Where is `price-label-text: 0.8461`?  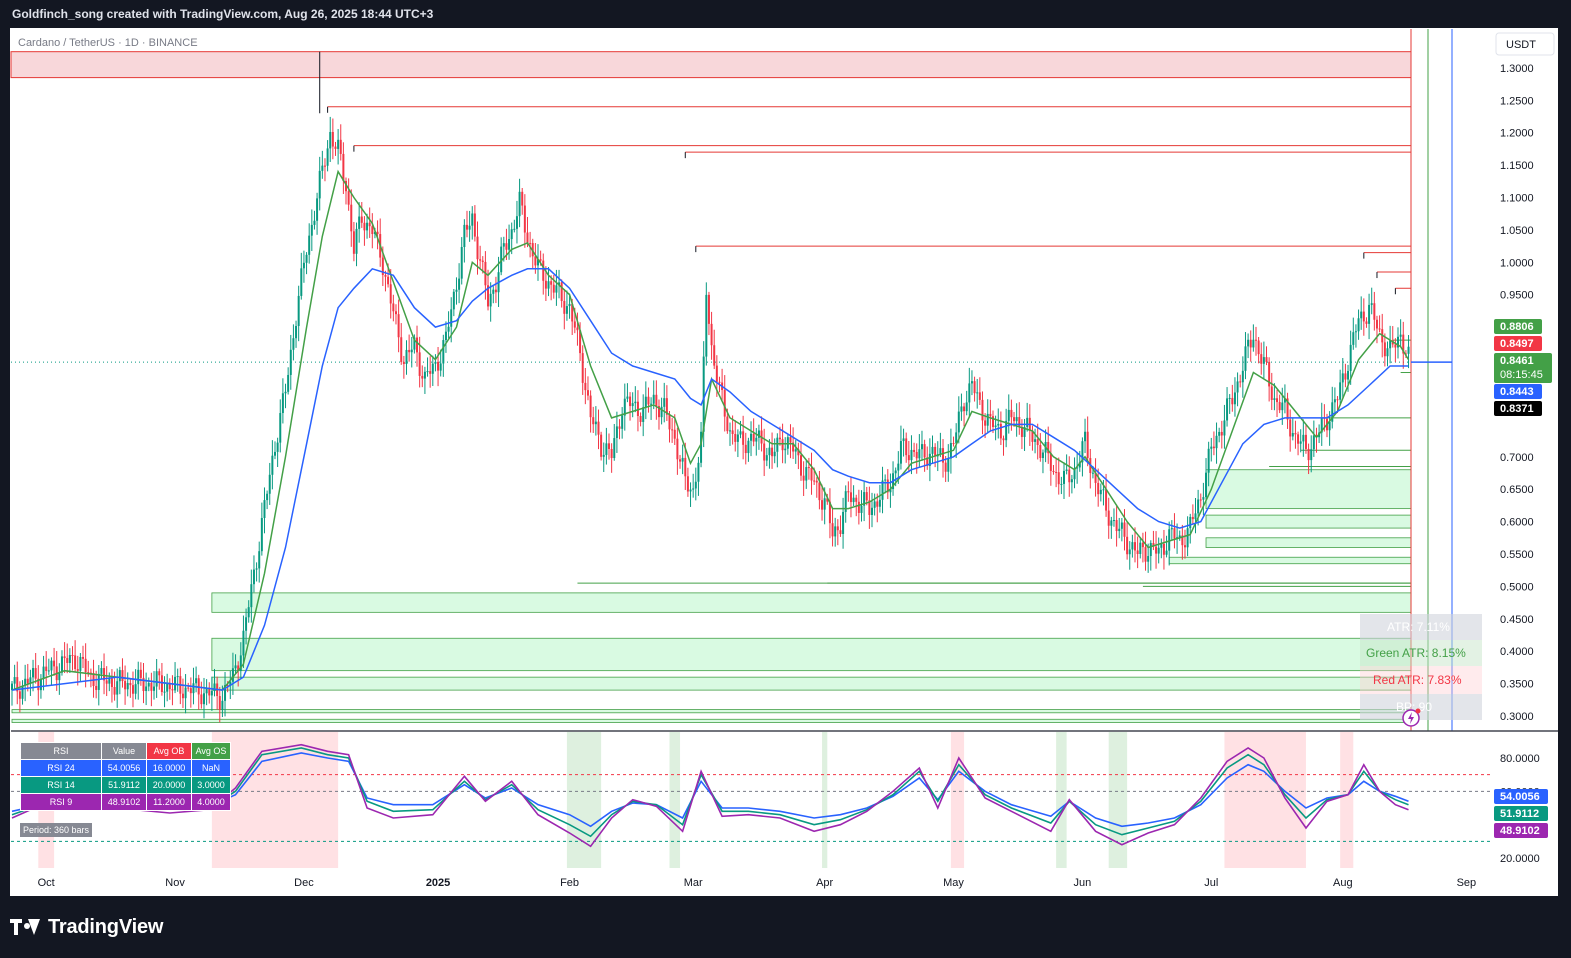
price-label-text: 0.8461 is located at coordinates (1517, 361).